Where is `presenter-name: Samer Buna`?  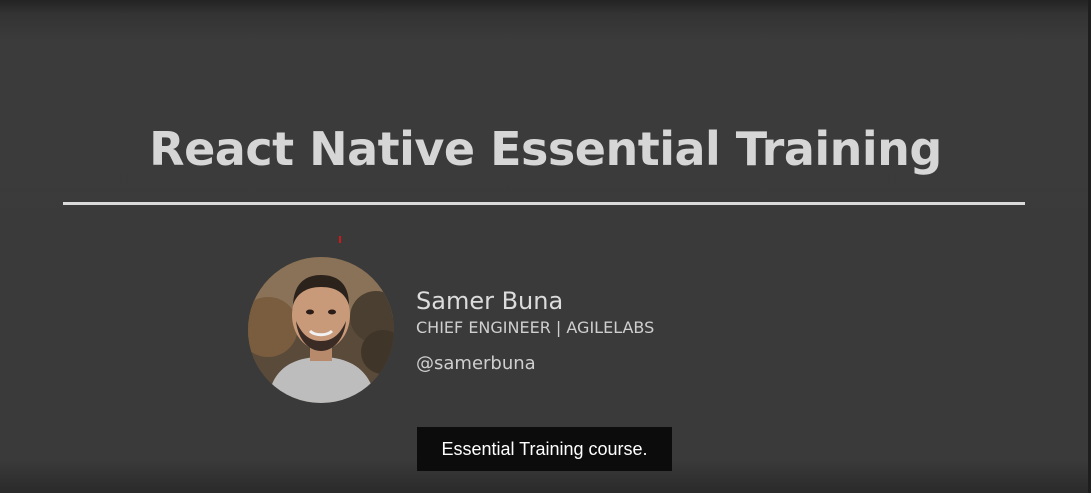 presenter-name: Samer Buna is located at coordinates (490, 301).